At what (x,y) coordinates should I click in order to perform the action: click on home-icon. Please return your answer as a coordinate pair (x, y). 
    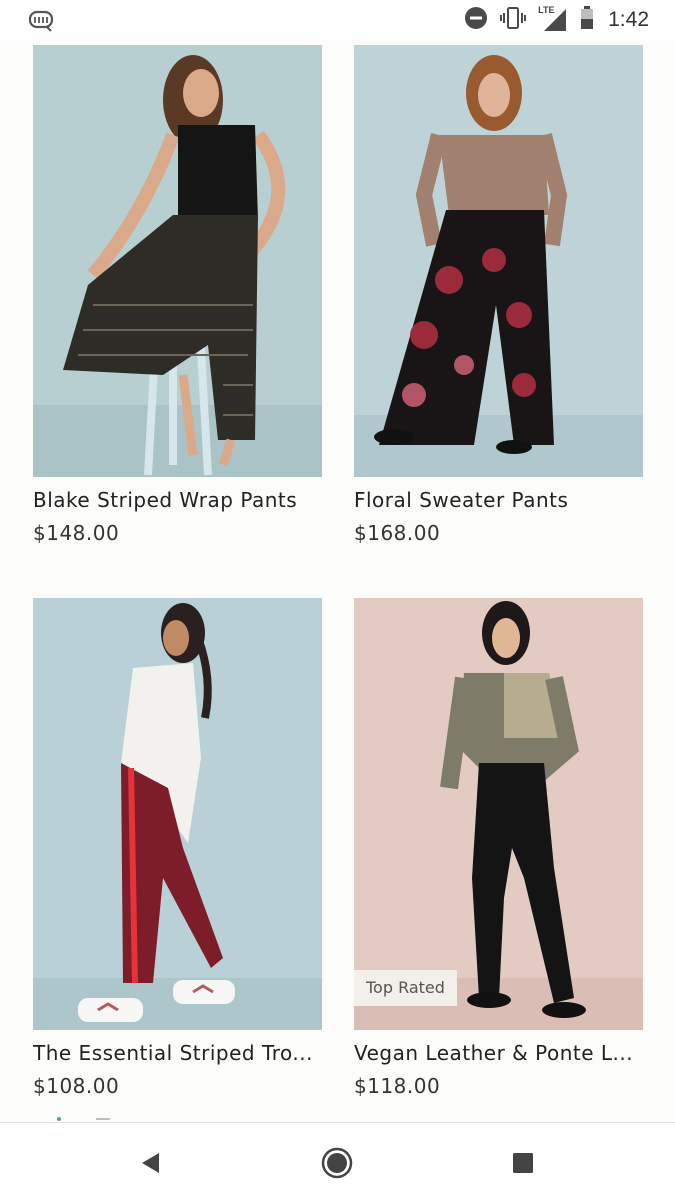
    Looking at the image, I should click on (337, 1163).